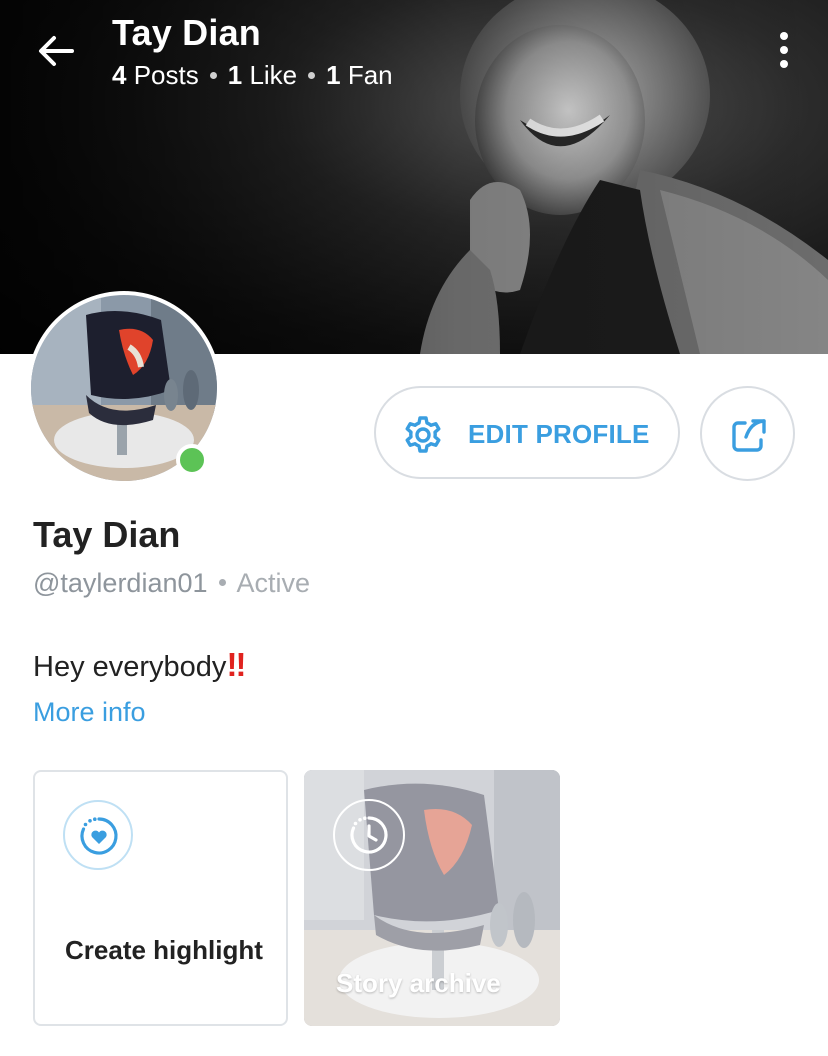 This screenshot has height=1056, width=828. What do you see at coordinates (559, 434) in the screenshot?
I see `edit-profile-label: EDIT PROFILE` at bounding box center [559, 434].